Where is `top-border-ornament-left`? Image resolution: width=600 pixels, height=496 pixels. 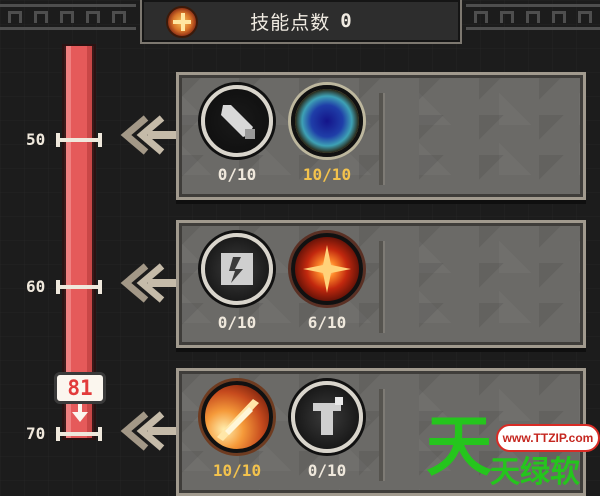 top-border-ornament-left is located at coordinates (68, 17).